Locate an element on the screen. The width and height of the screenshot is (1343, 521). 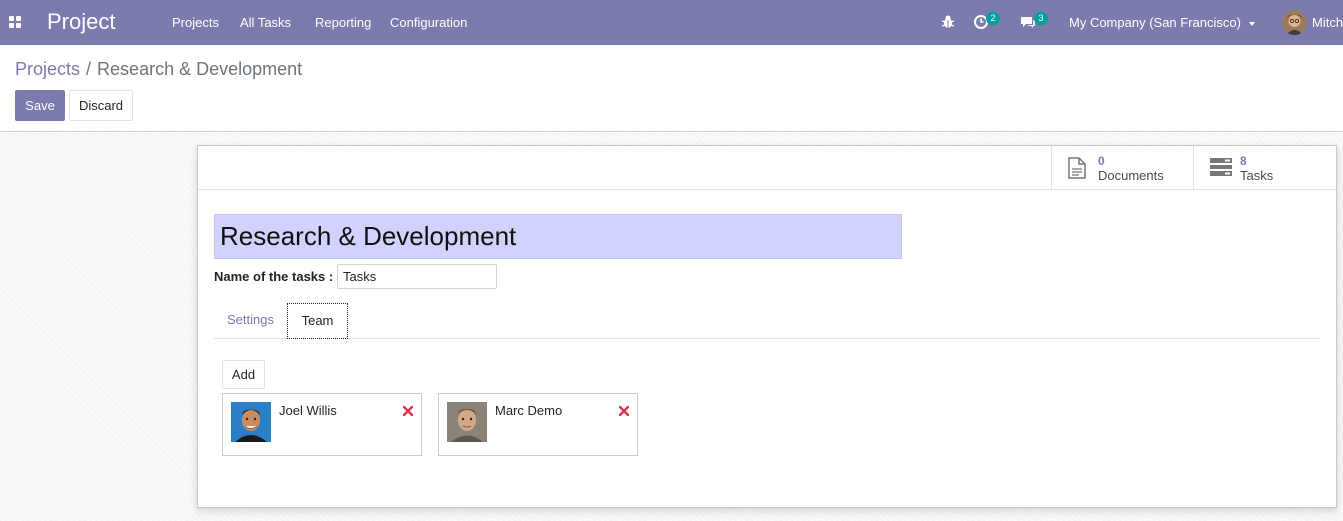
tab-settings: Settings is located at coordinates (250, 320).